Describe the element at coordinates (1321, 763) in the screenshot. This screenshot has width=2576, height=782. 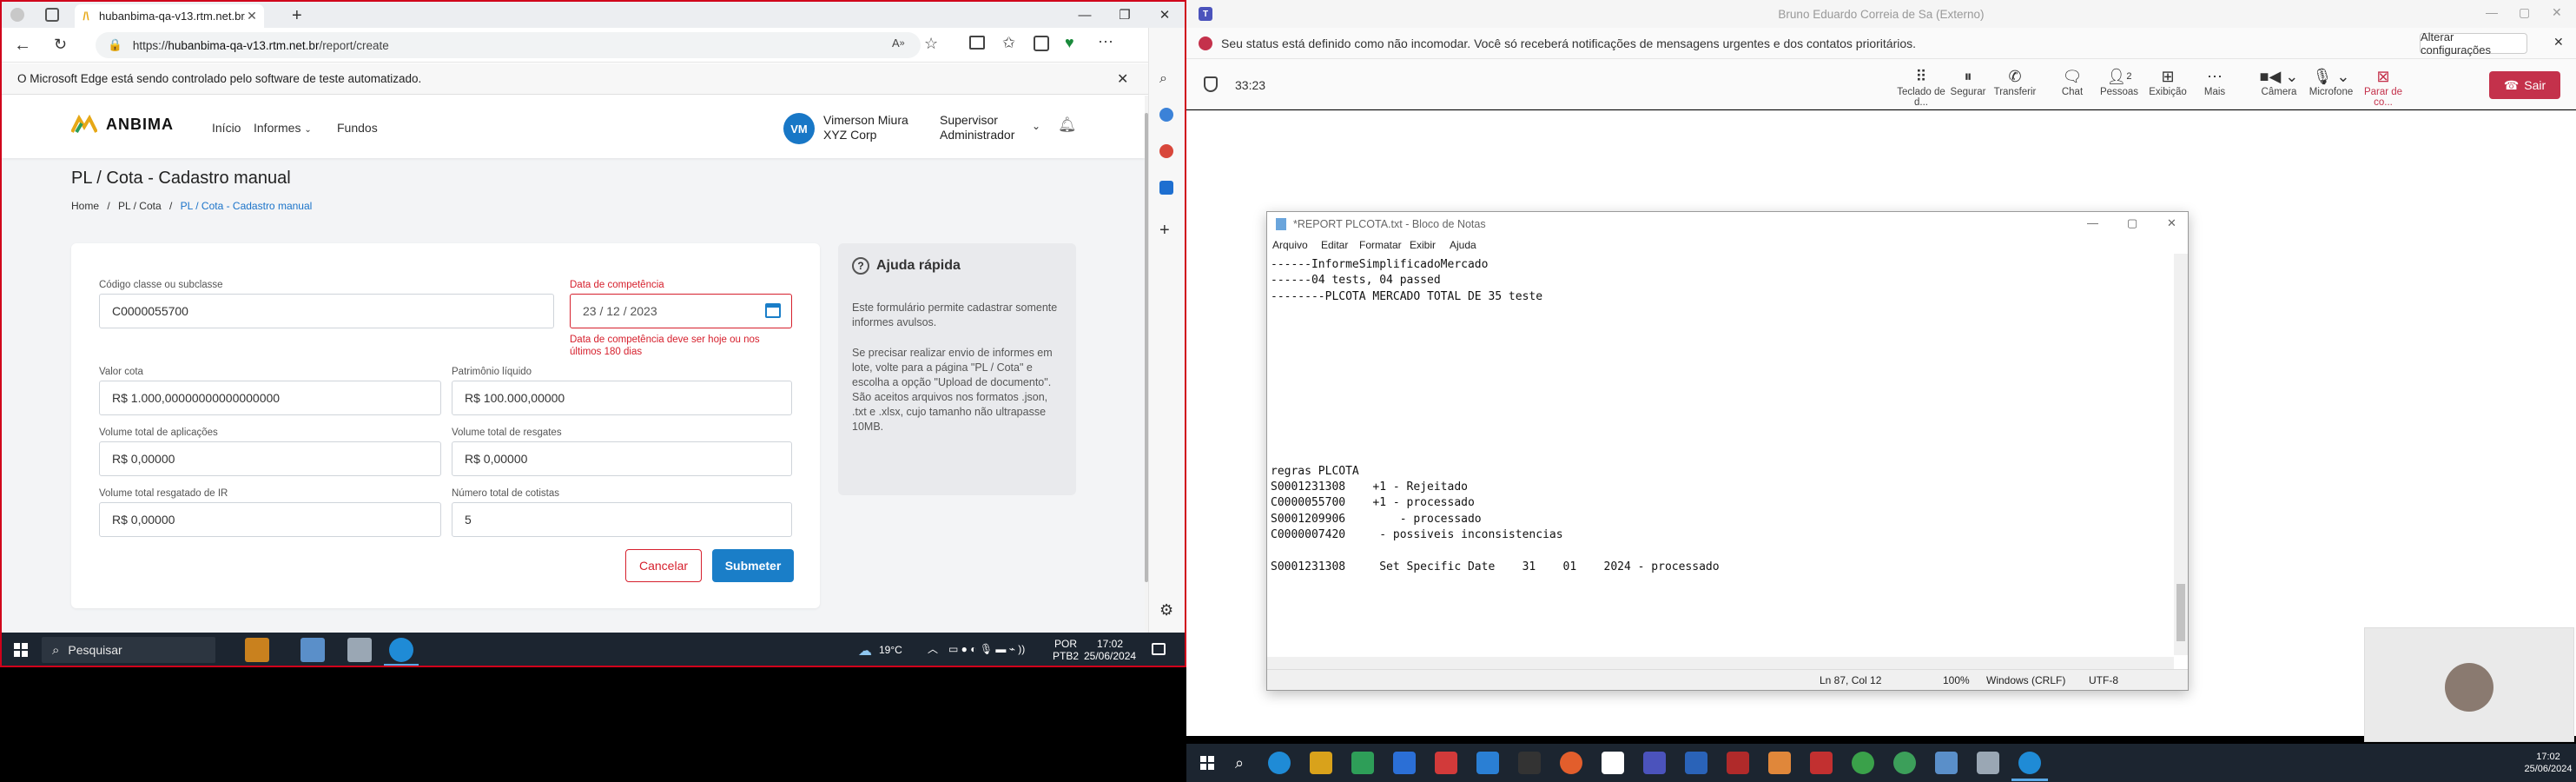
I see `file-explorer-icon` at that location.